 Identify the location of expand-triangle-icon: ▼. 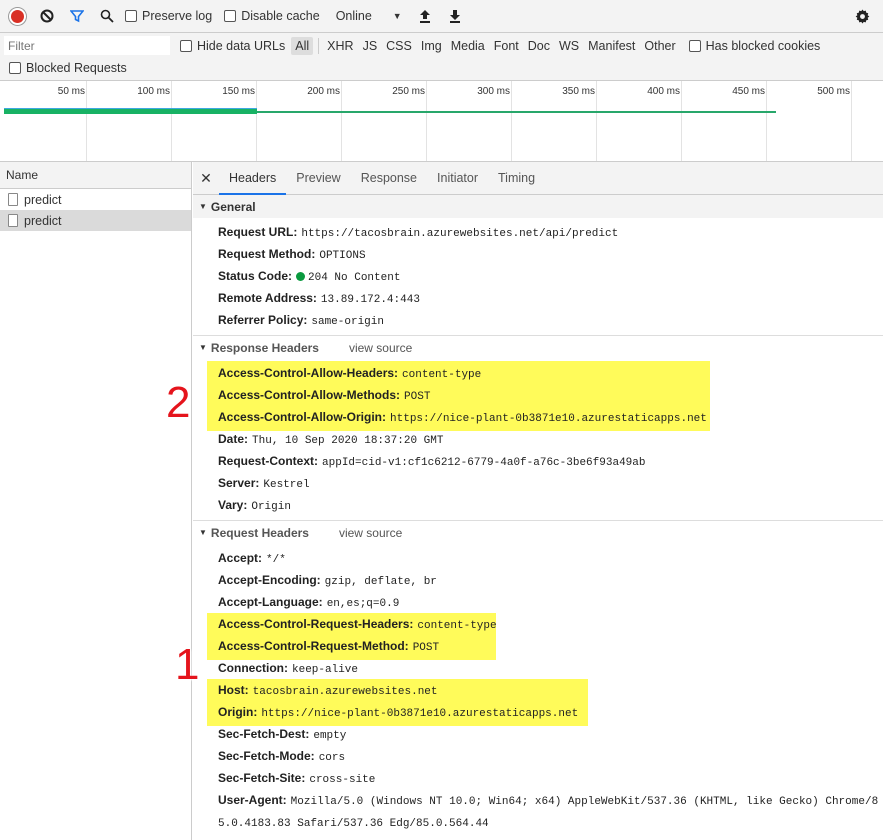
(203, 532).